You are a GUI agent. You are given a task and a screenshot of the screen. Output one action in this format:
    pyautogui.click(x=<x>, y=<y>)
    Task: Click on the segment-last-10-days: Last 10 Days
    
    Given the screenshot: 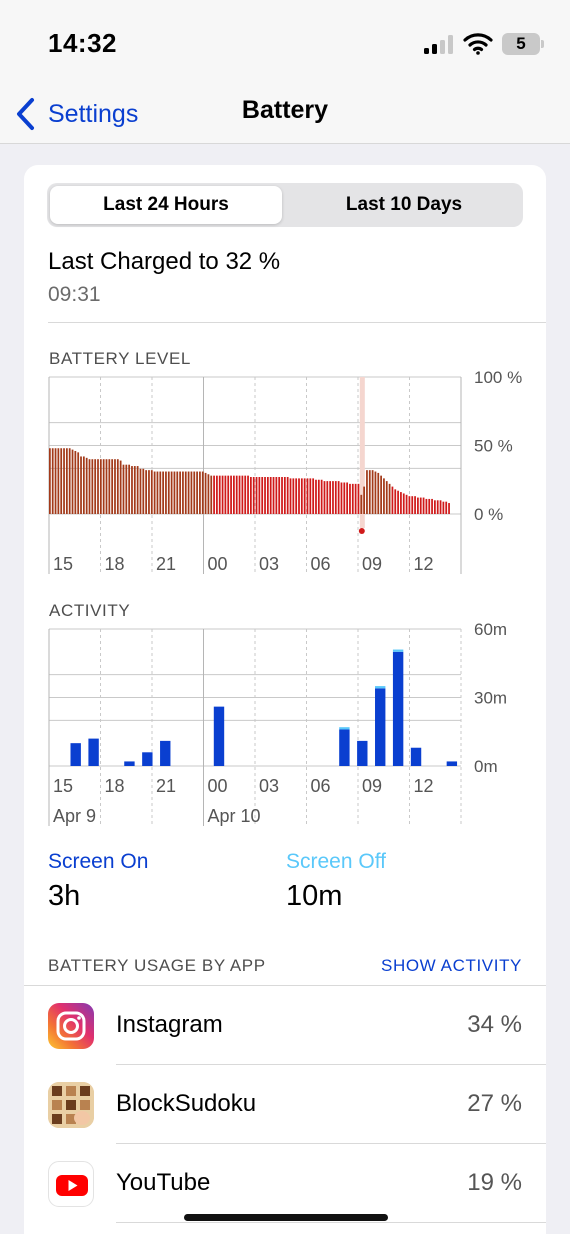 What is the action you would take?
    pyautogui.click(x=404, y=205)
    